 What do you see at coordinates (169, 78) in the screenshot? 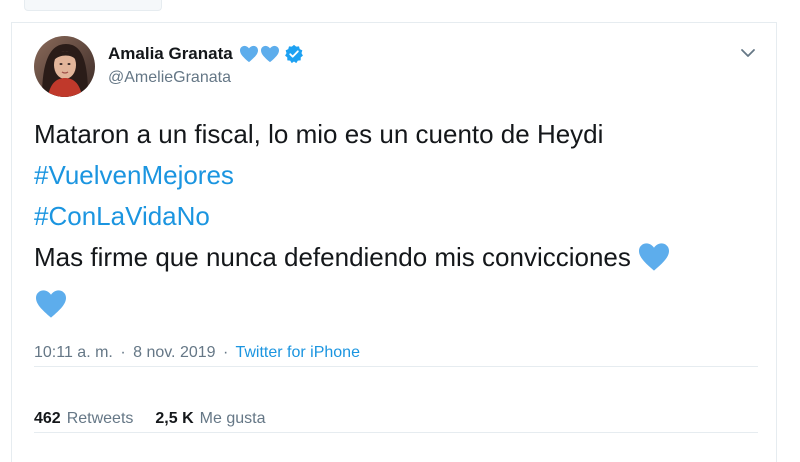
I see `user-handle: @AmelieGranata` at bounding box center [169, 78].